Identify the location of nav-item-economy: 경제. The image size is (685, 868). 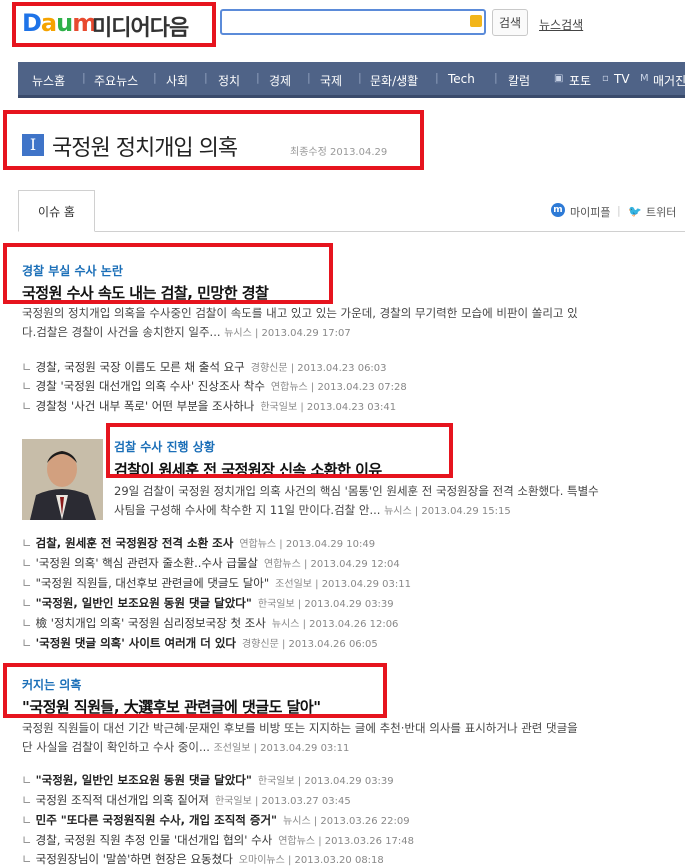
(280, 80).